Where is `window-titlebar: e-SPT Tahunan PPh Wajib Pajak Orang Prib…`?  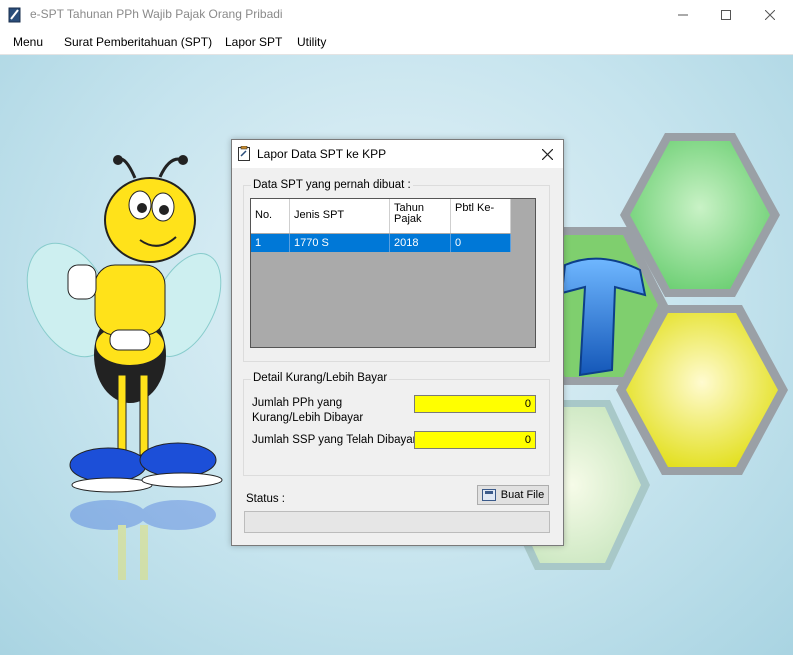 window-titlebar: e-SPT Tahunan PPh Wajib Pajak Orang Prib… is located at coordinates (396, 15).